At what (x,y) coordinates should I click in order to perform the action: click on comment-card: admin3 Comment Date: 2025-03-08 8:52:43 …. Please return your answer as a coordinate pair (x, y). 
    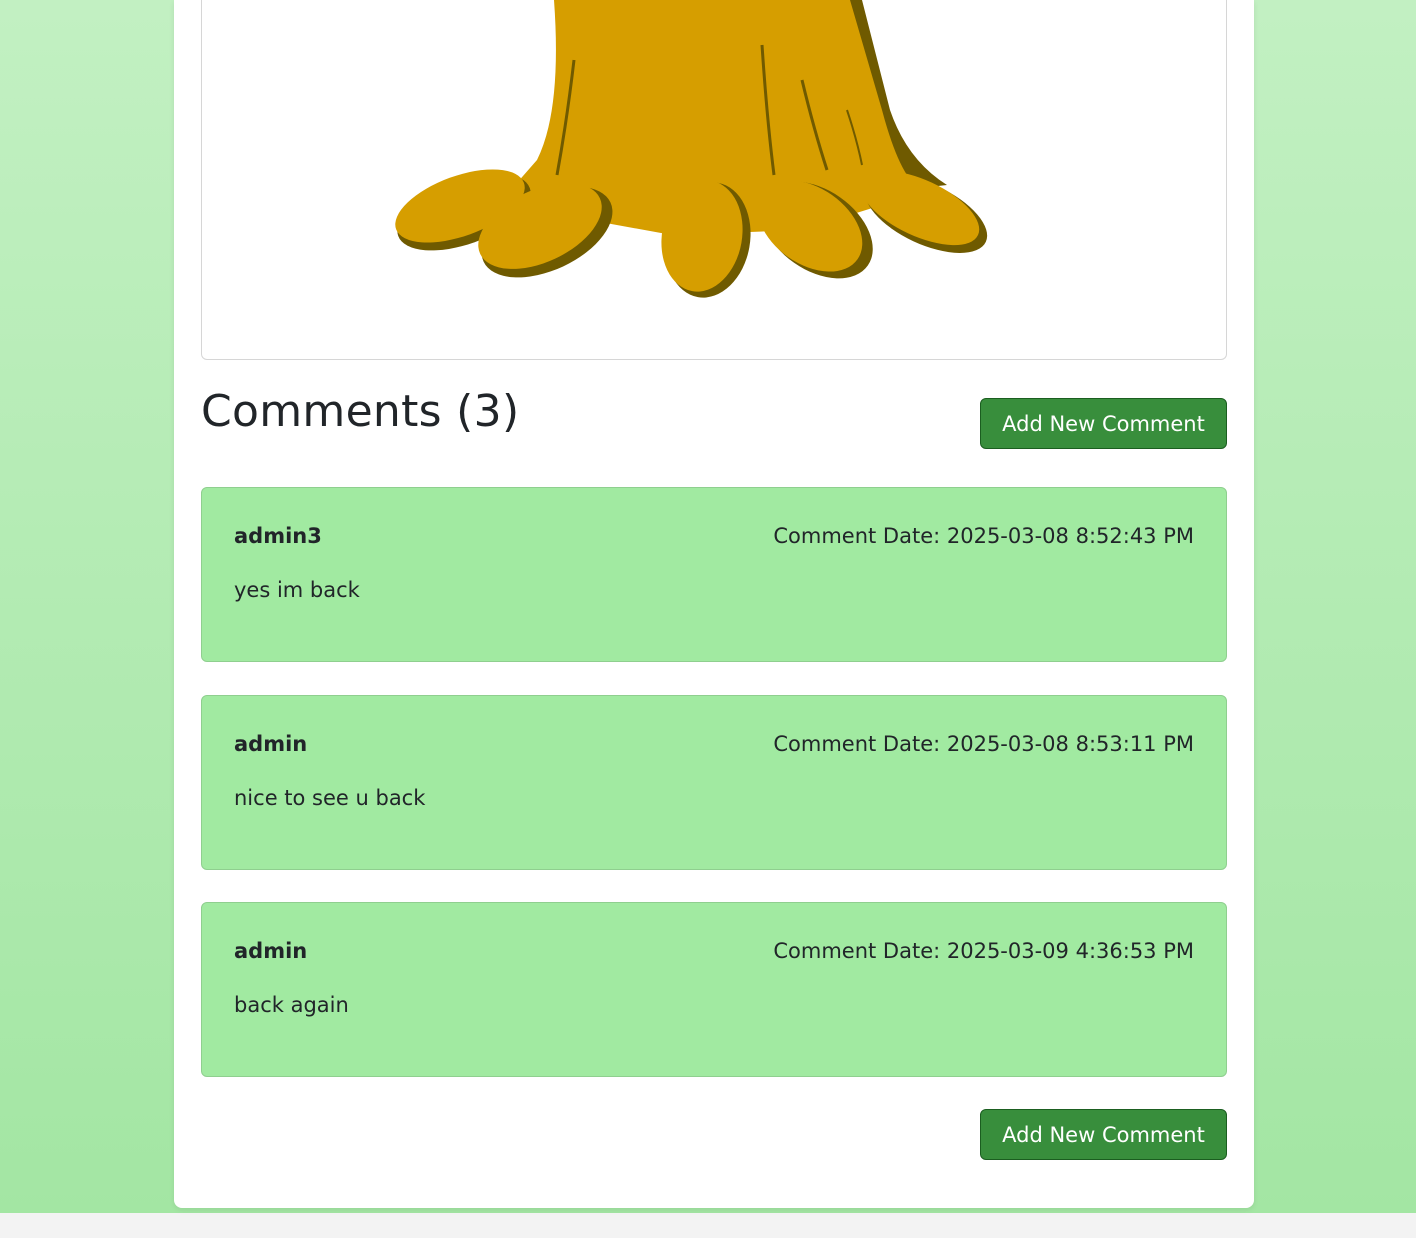
    Looking at the image, I should click on (714, 574).